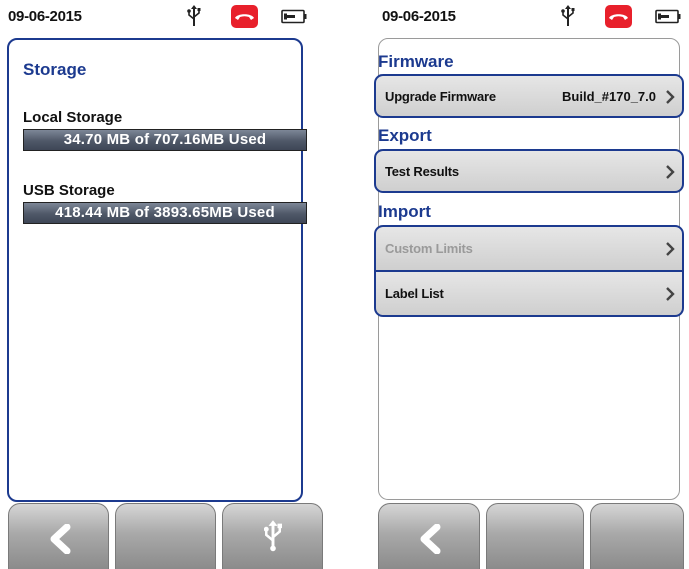 This screenshot has width=689, height=569. What do you see at coordinates (440, 96) in the screenshot?
I see `upgrade-firmware-label: Upgrade Firmware` at bounding box center [440, 96].